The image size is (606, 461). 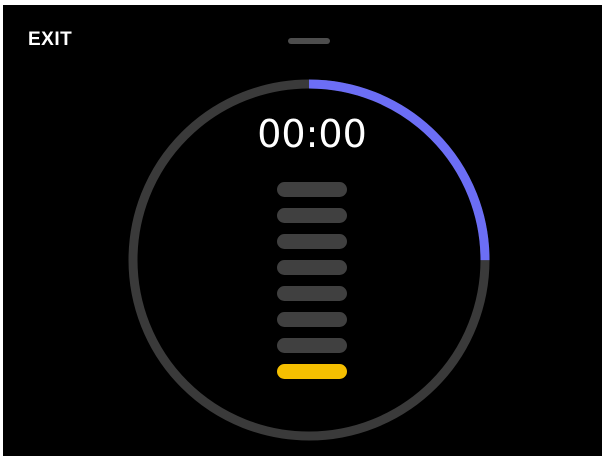 I want to click on level-indicator, so click(x=312, y=286).